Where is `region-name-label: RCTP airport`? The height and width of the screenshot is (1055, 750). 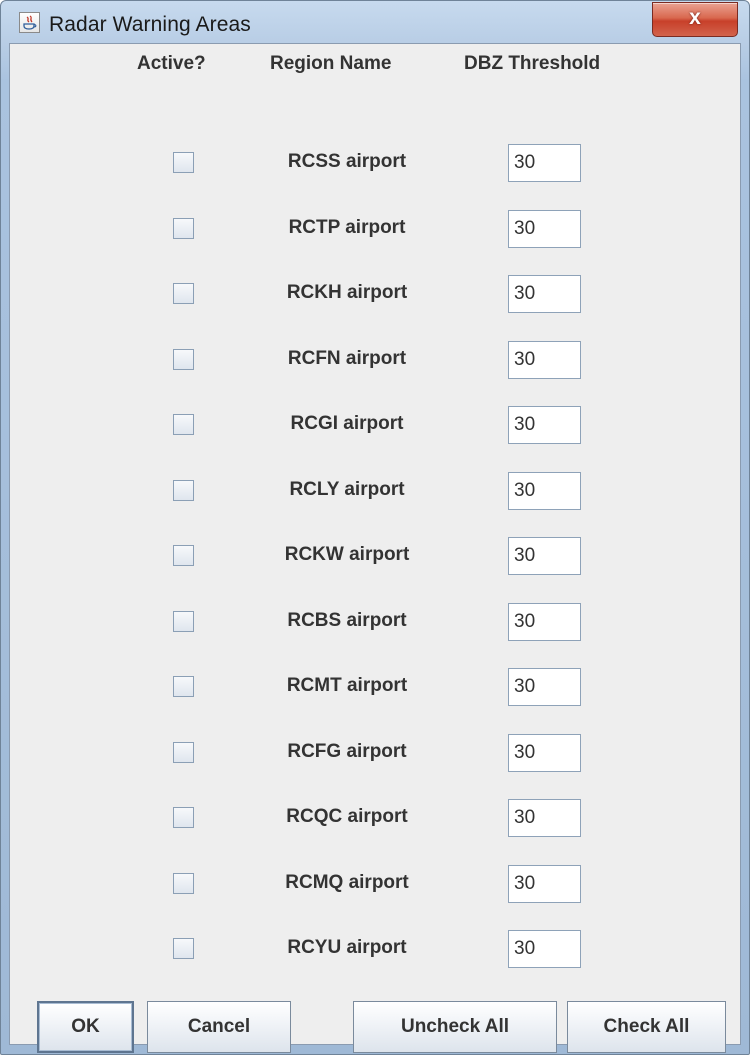
region-name-label: RCTP airport is located at coordinates (347, 227).